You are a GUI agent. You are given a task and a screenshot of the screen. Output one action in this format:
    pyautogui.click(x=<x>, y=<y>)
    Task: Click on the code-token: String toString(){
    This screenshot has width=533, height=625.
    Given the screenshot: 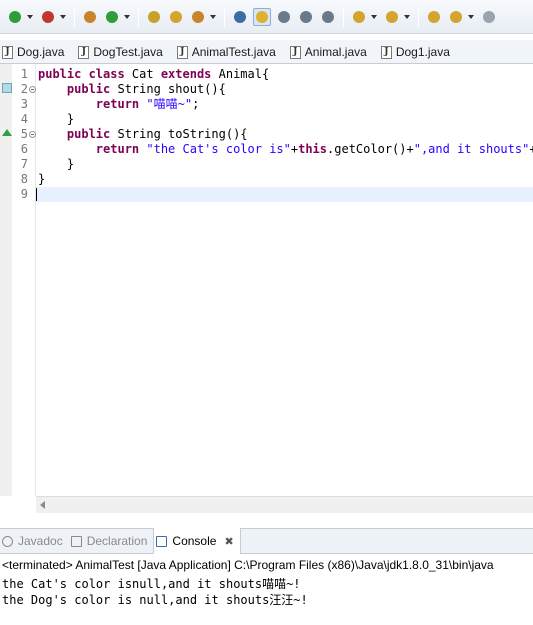 What is the action you would take?
    pyautogui.click(x=182, y=134)
    